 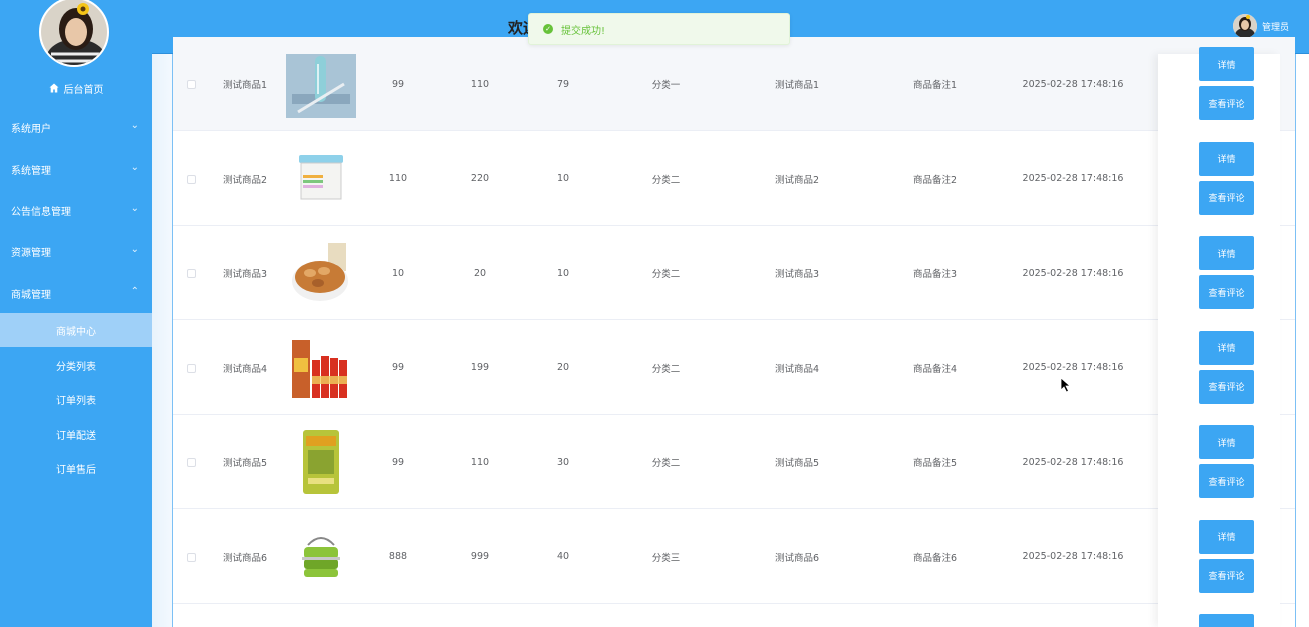 What do you see at coordinates (31, 129) in the screenshot?
I see `sidebar-item-label: 系统用户` at bounding box center [31, 129].